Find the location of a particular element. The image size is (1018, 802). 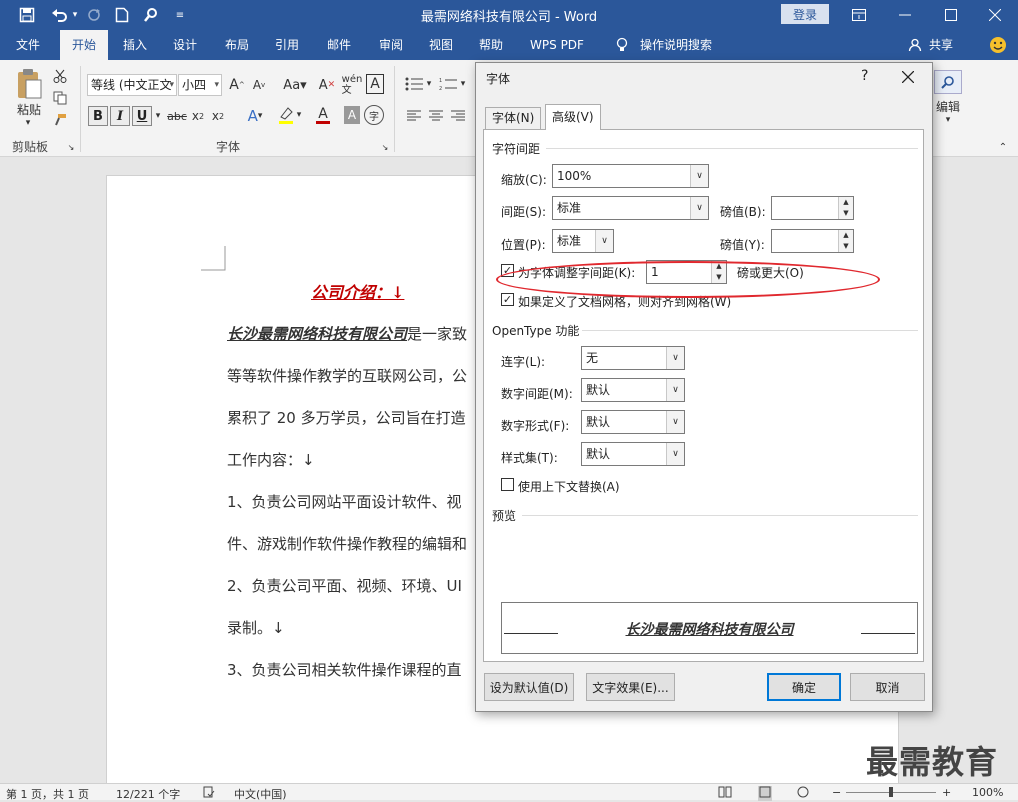

margin-corner-mark is located at coordinates (213, 258).